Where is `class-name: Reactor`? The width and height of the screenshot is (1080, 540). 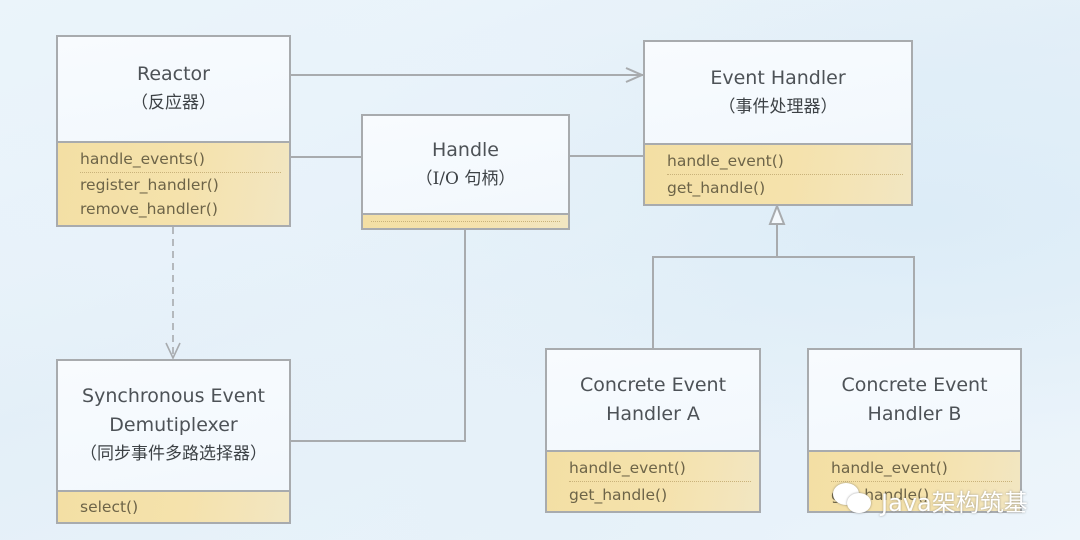 class-name: Reactor is located at coordinates (173, 74).